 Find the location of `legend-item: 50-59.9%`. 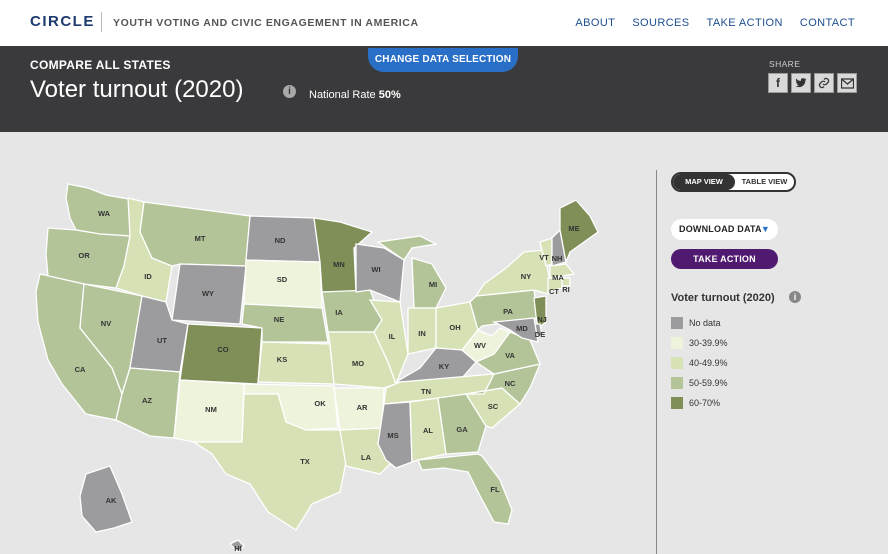

legend-item: 50-59.9% is located at coordinates (699, 383).